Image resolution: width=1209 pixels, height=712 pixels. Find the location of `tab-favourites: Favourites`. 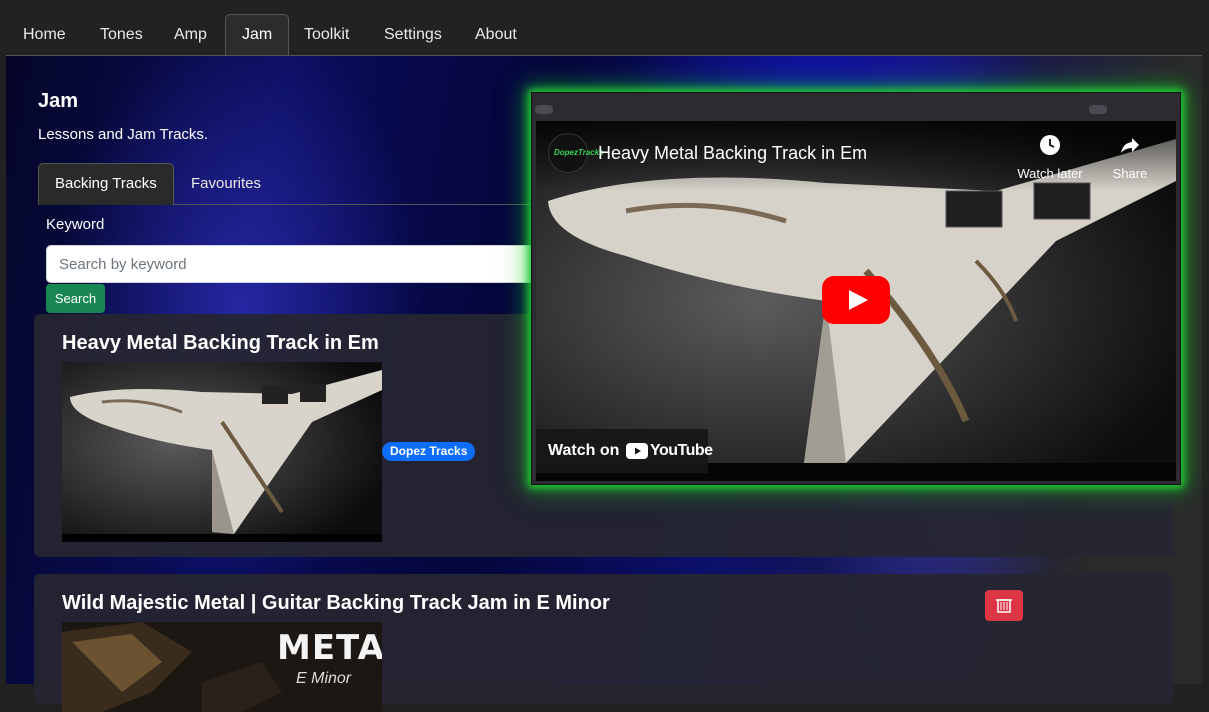

tab-favourites: Favourites is located at coordinates (226, 184).